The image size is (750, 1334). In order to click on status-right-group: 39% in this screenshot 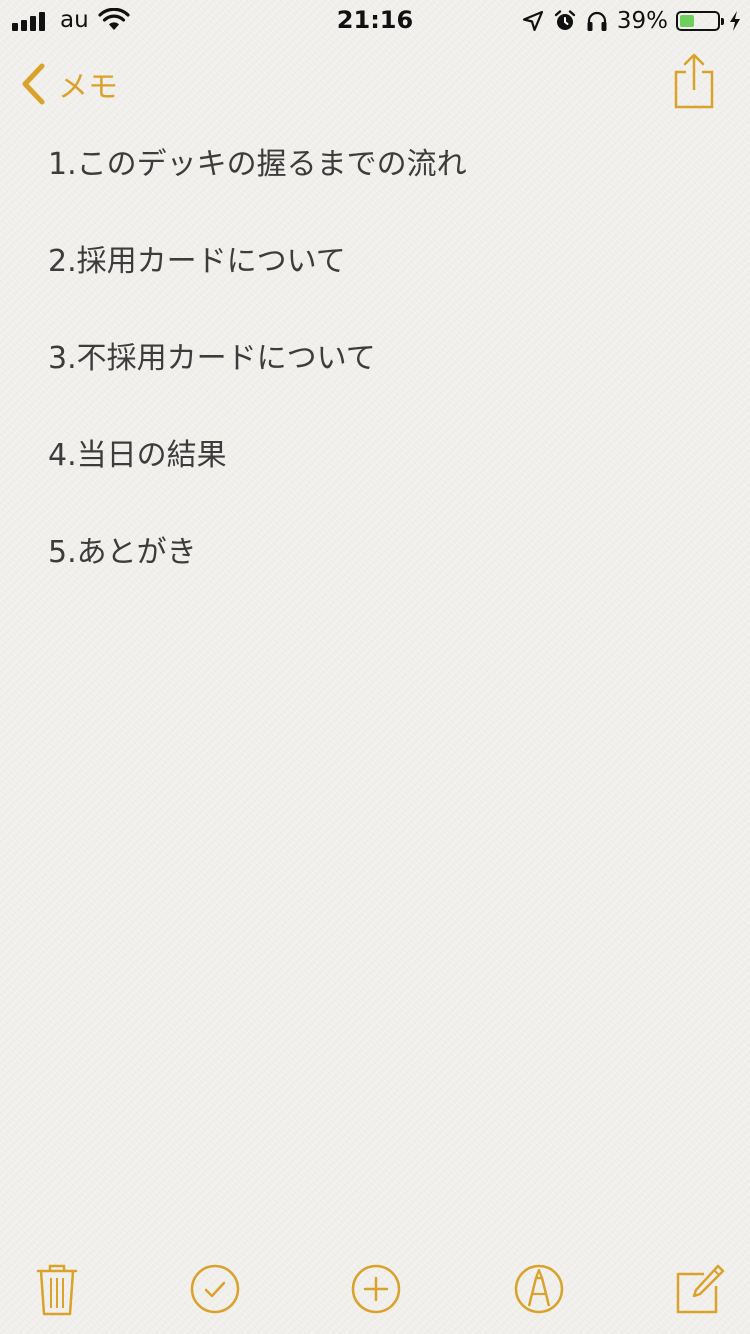, I will do `click(631, 21)`.